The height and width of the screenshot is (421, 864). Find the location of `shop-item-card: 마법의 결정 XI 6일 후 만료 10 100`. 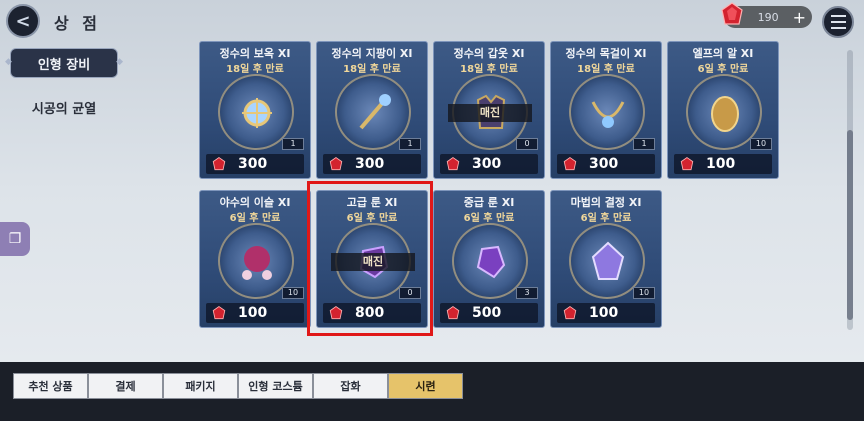

shop-item-card: 마법의 결정 XI 6일 후 만료 10 100 is located at coordinates (606, 259).